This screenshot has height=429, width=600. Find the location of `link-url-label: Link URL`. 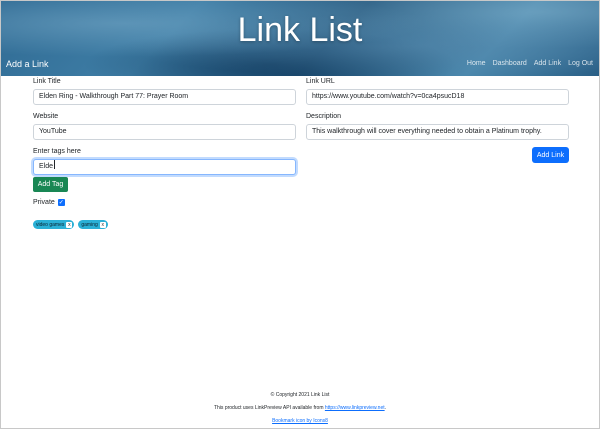

link-url-label: Link URL is located at coordinates (320, 81).